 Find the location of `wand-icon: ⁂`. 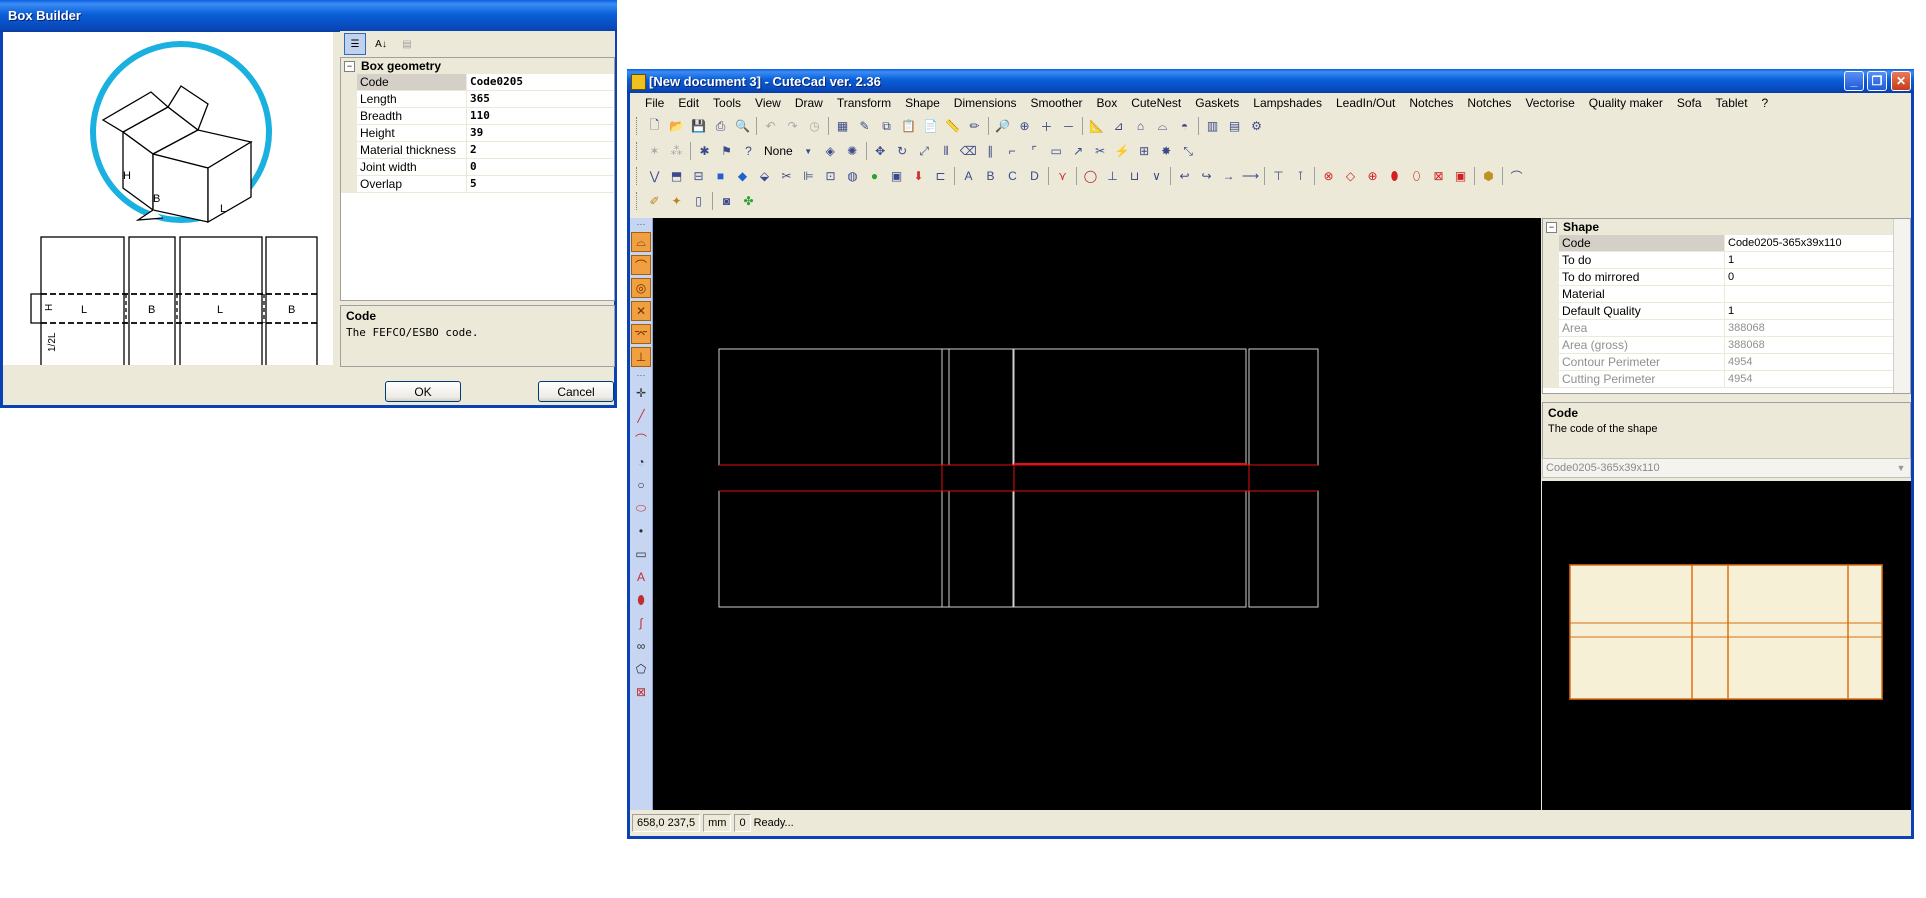

wand-icon: ⁂ is located at coordinates (676, 151).